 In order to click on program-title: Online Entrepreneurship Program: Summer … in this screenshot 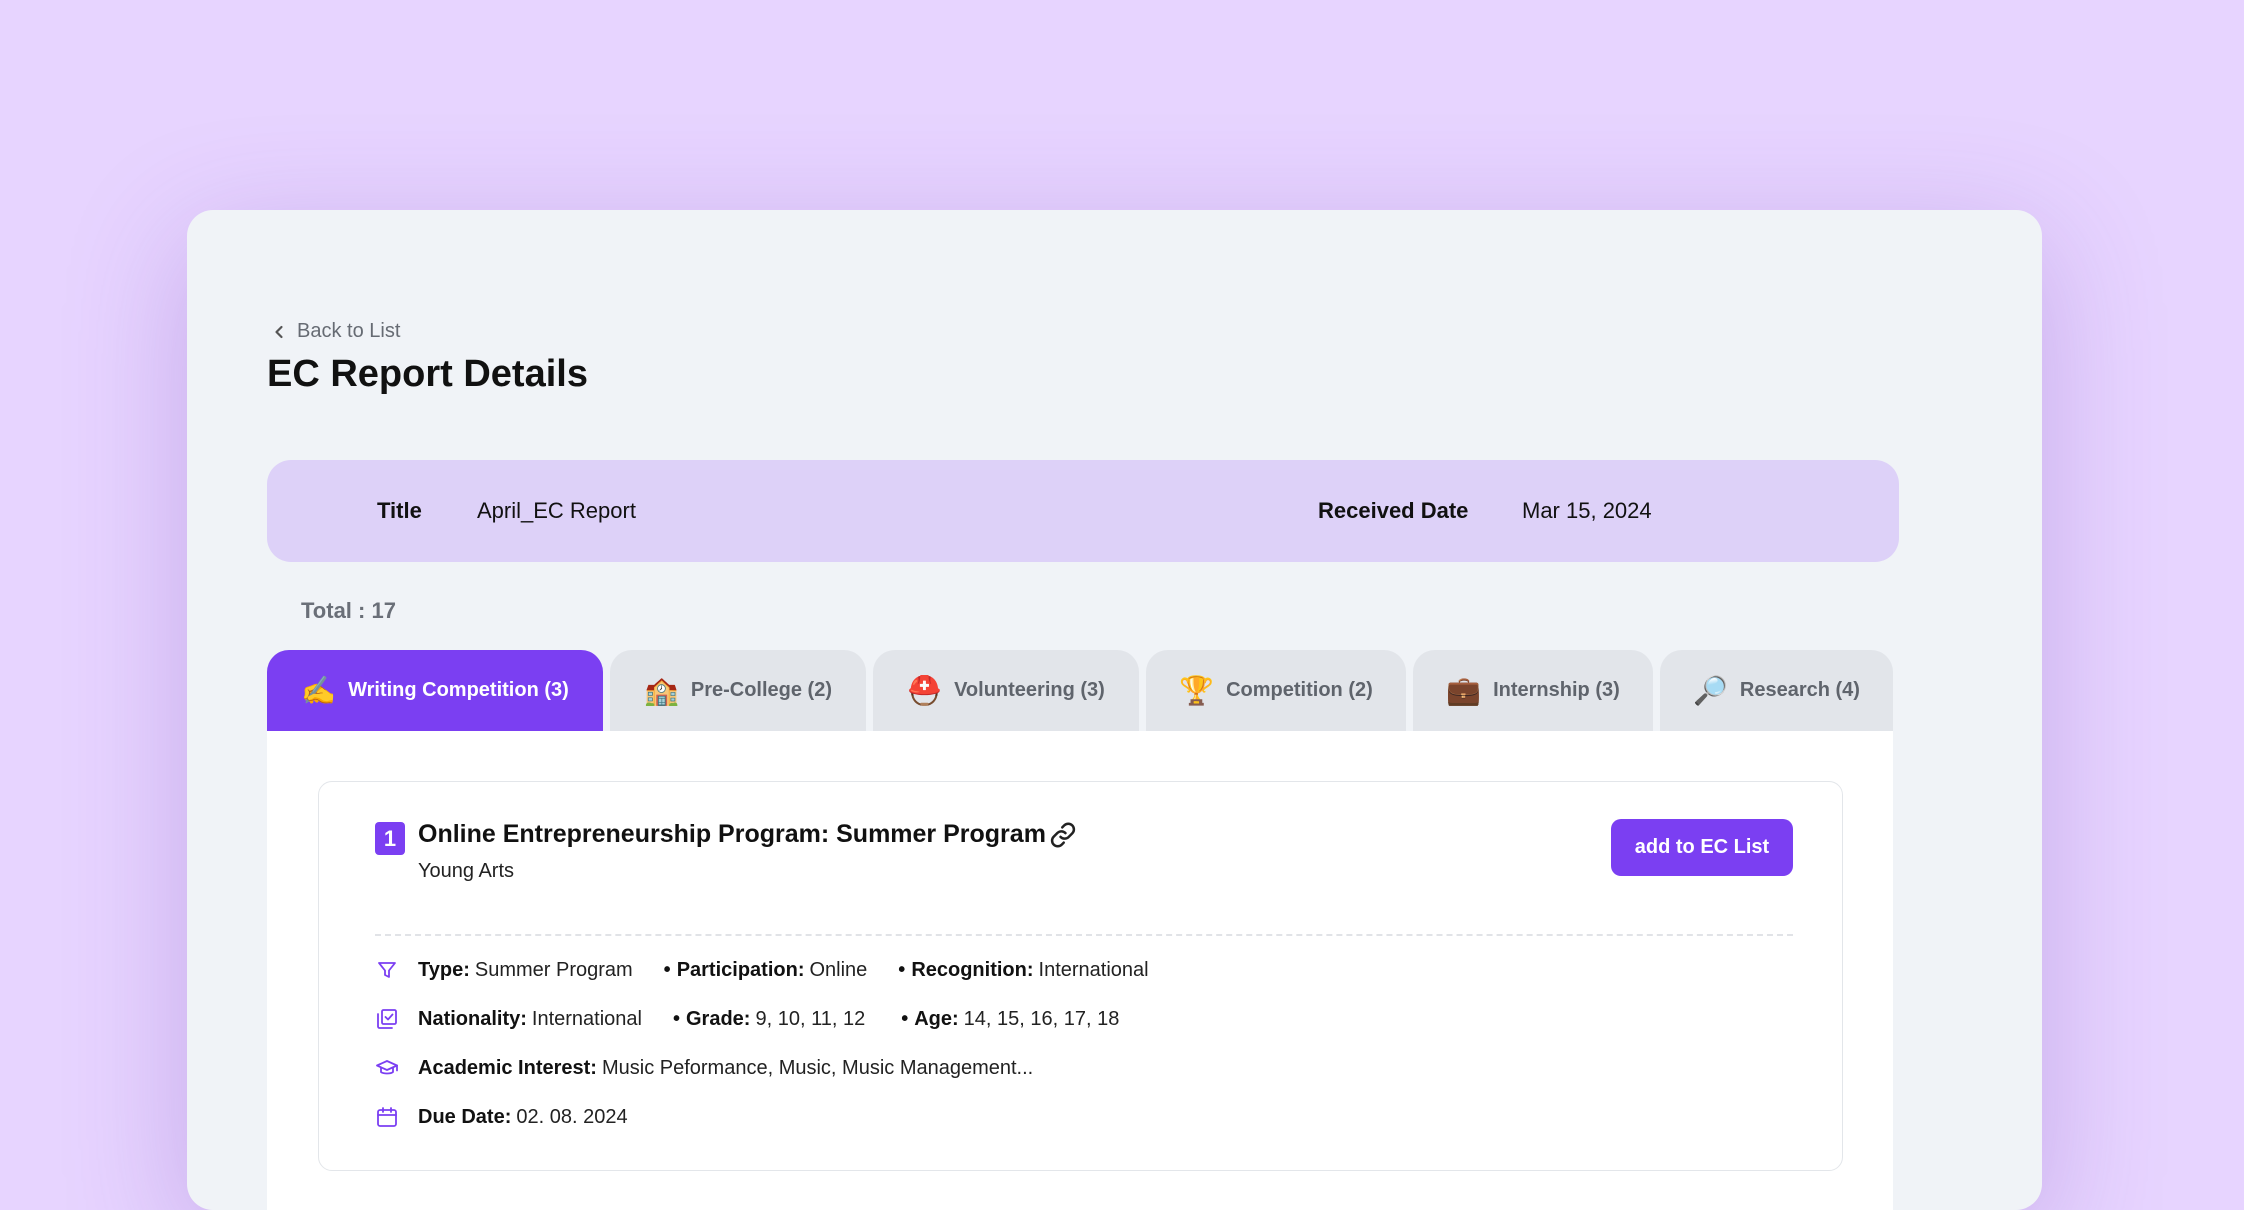, I will do `click(732, 834)`.